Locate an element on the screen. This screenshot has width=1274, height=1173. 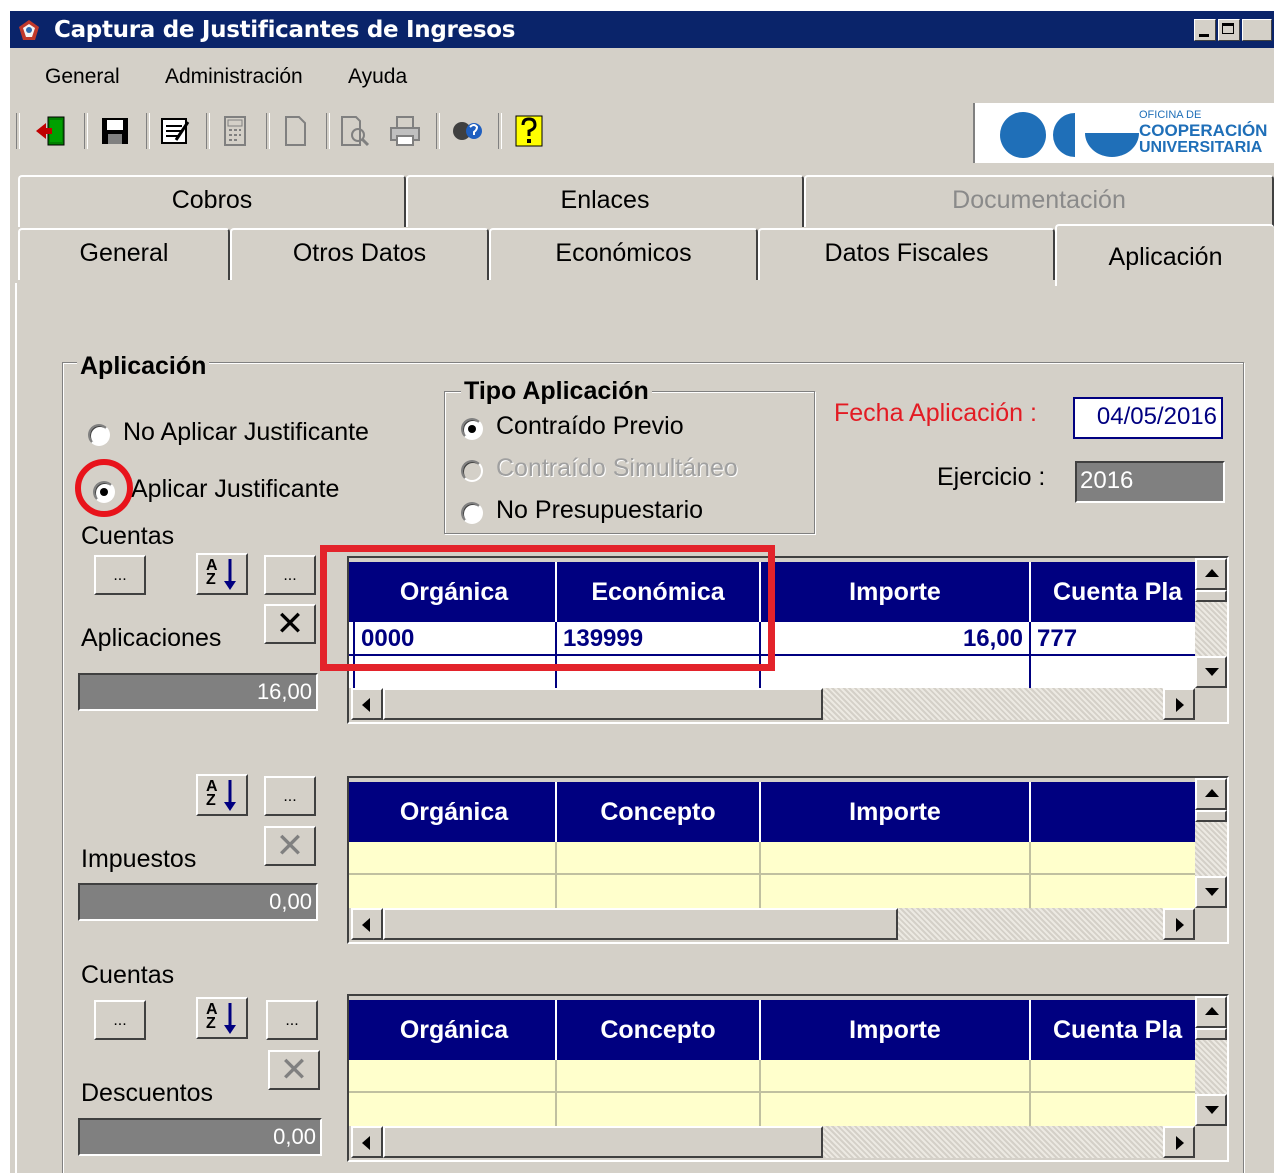
delete-impuesto-button: ✕ is located at coordinates (290, 846).